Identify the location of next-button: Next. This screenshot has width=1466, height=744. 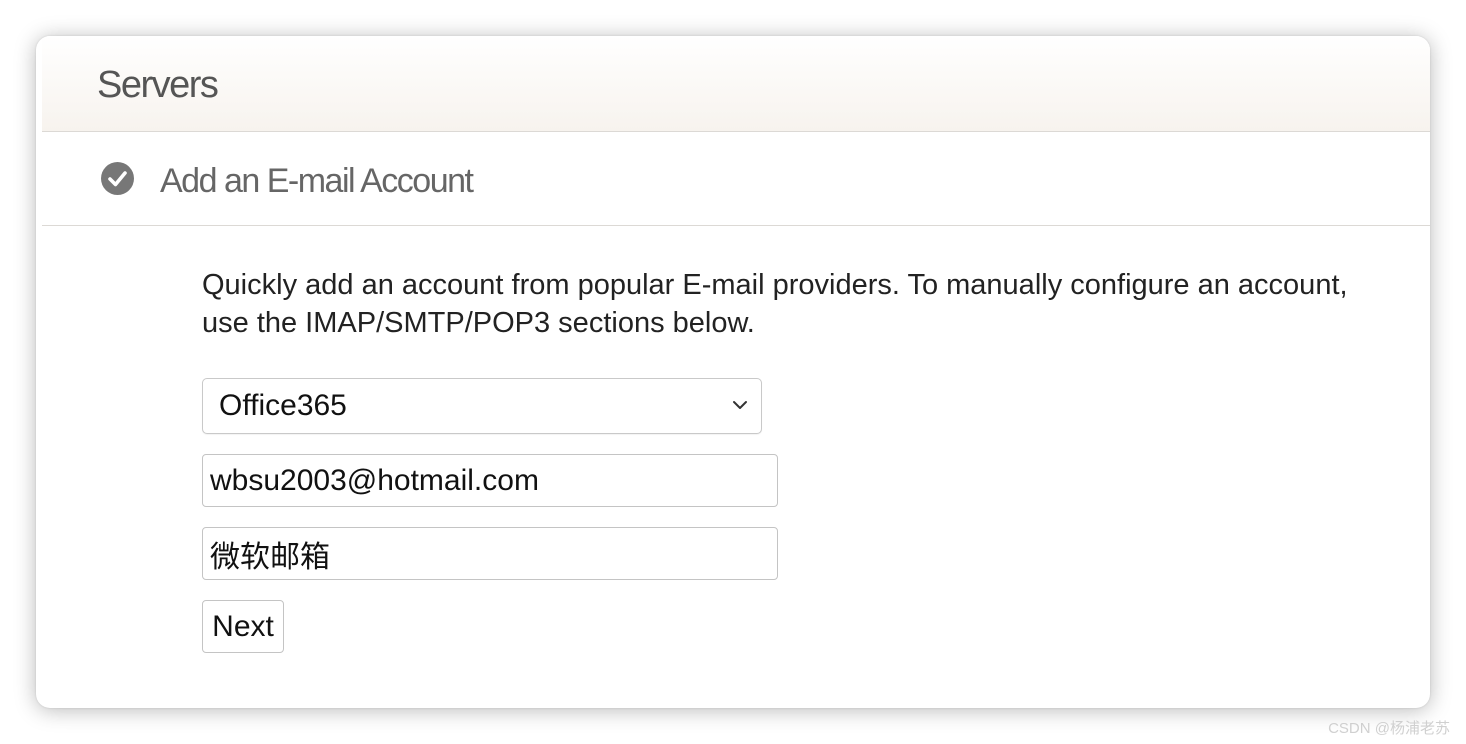
(243, 626).